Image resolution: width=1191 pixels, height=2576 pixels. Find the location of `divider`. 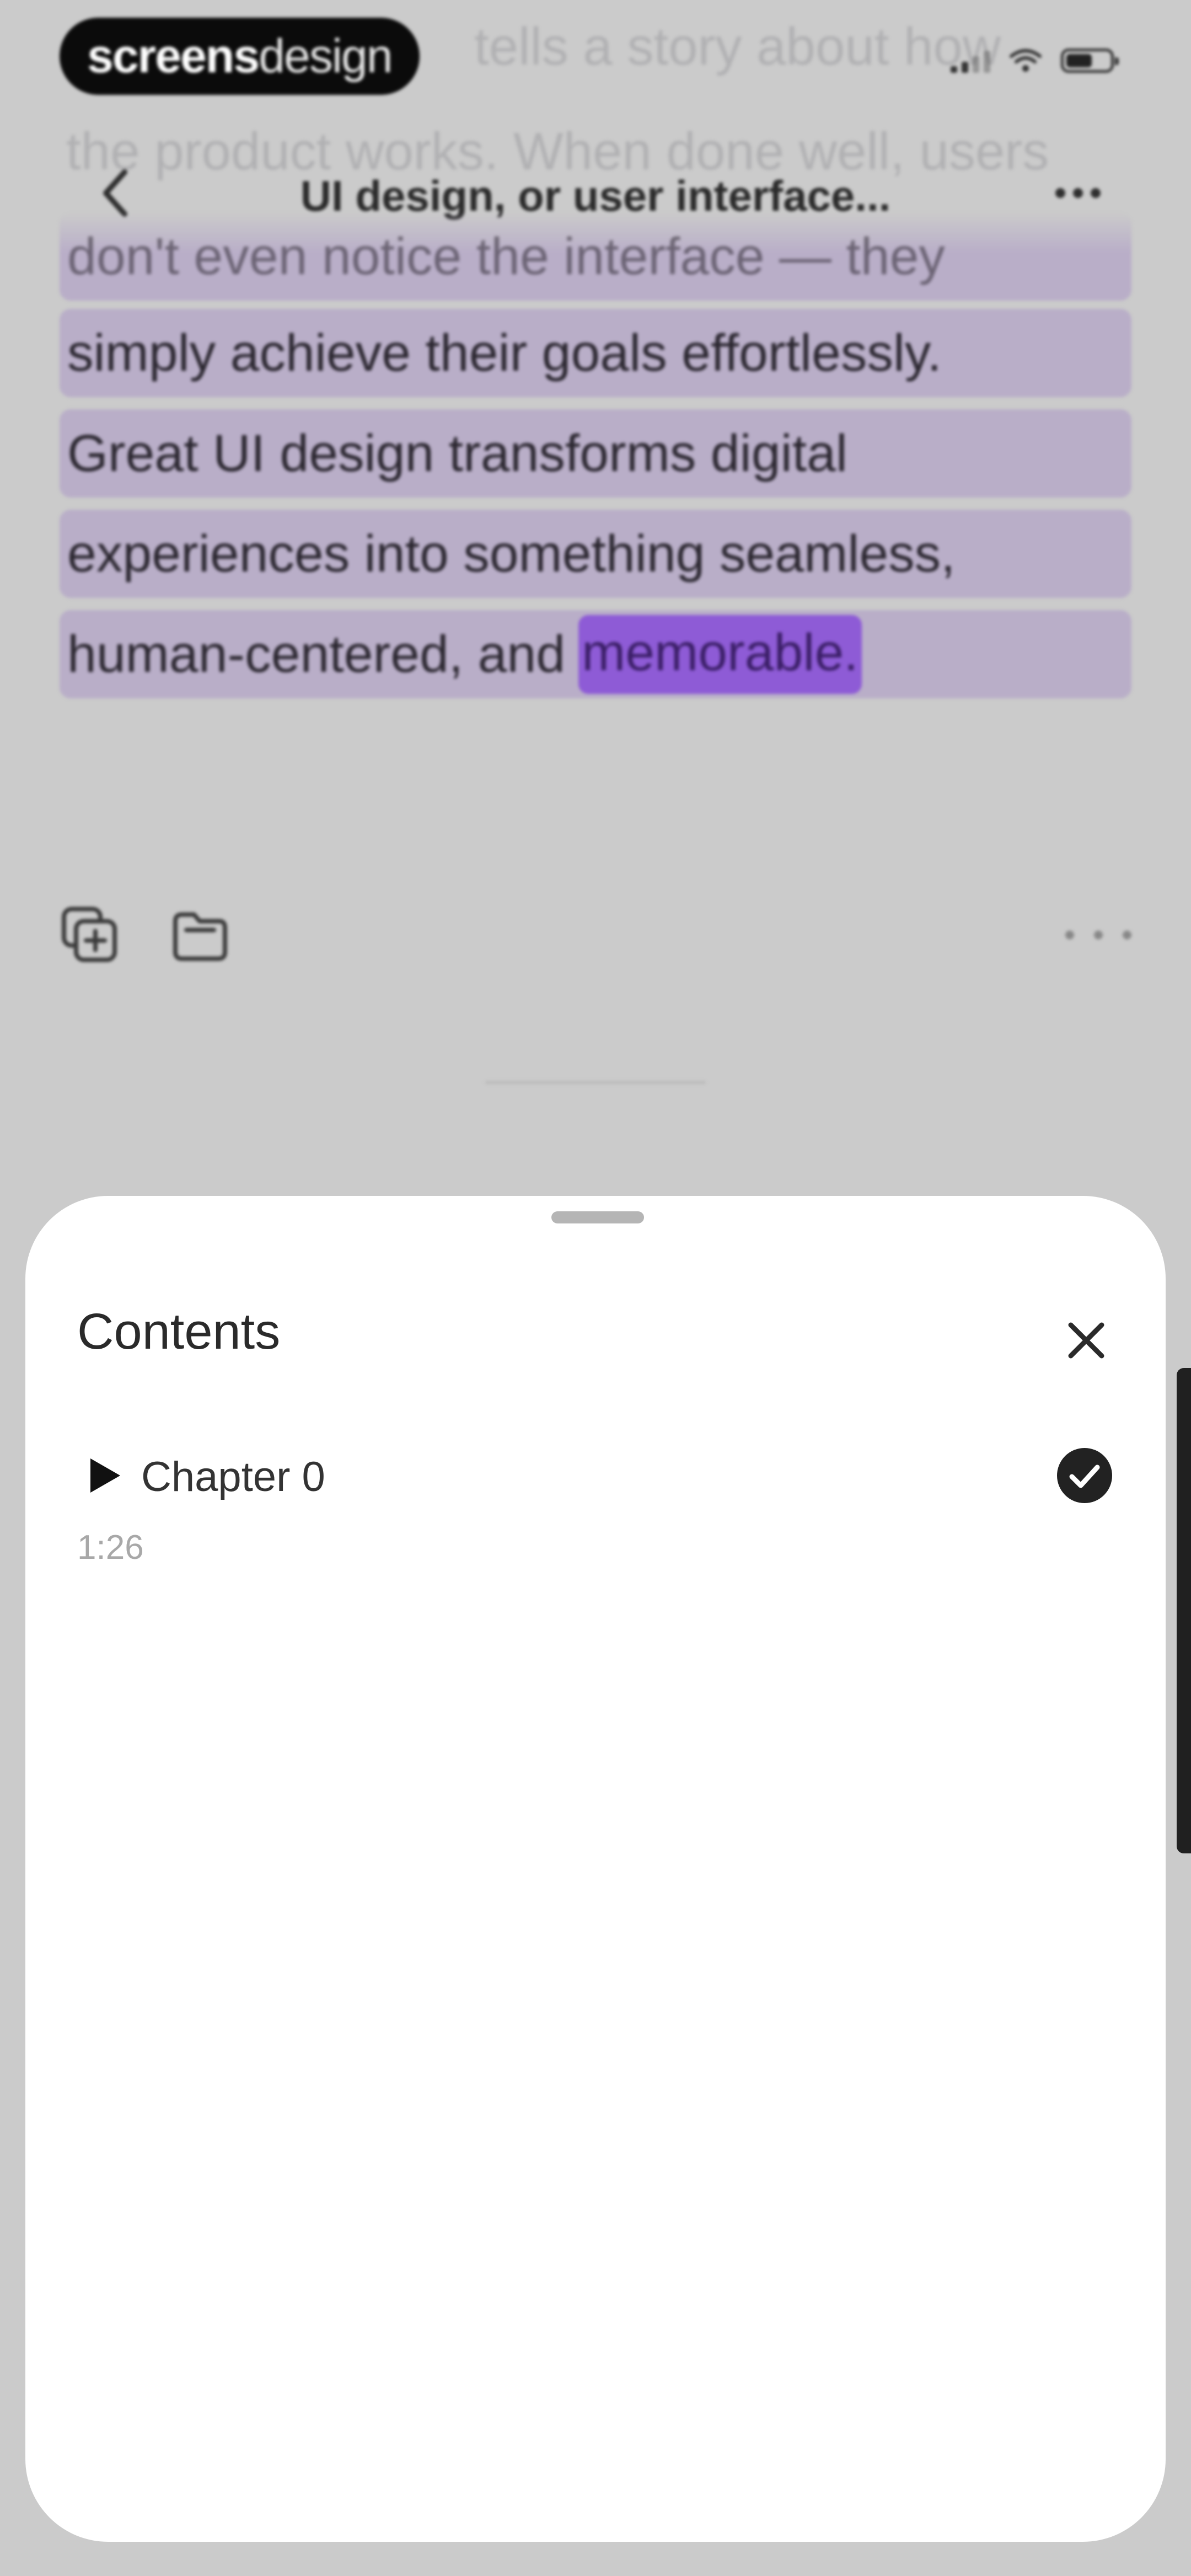

divider is located at coordinates (595, 1082).